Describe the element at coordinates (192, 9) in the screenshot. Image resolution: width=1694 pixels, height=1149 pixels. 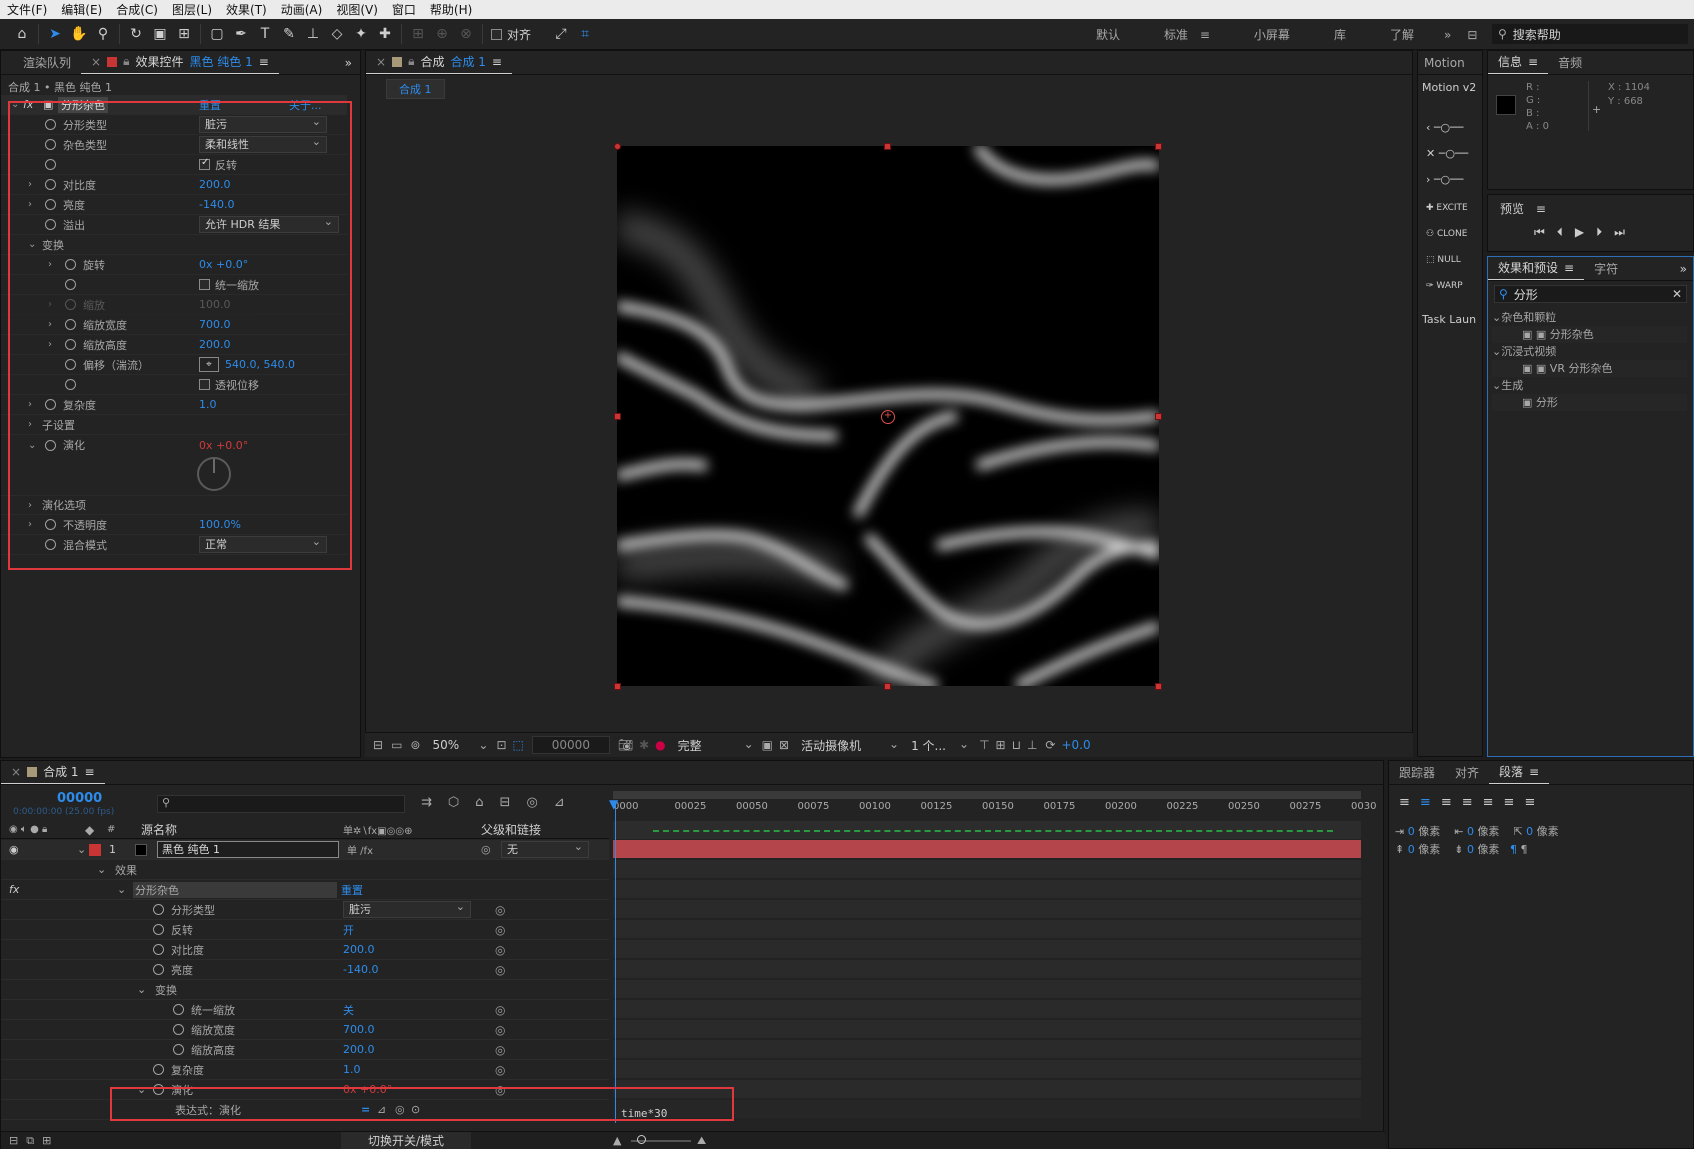
I see `menu-layer: 图层(L)` at that location.